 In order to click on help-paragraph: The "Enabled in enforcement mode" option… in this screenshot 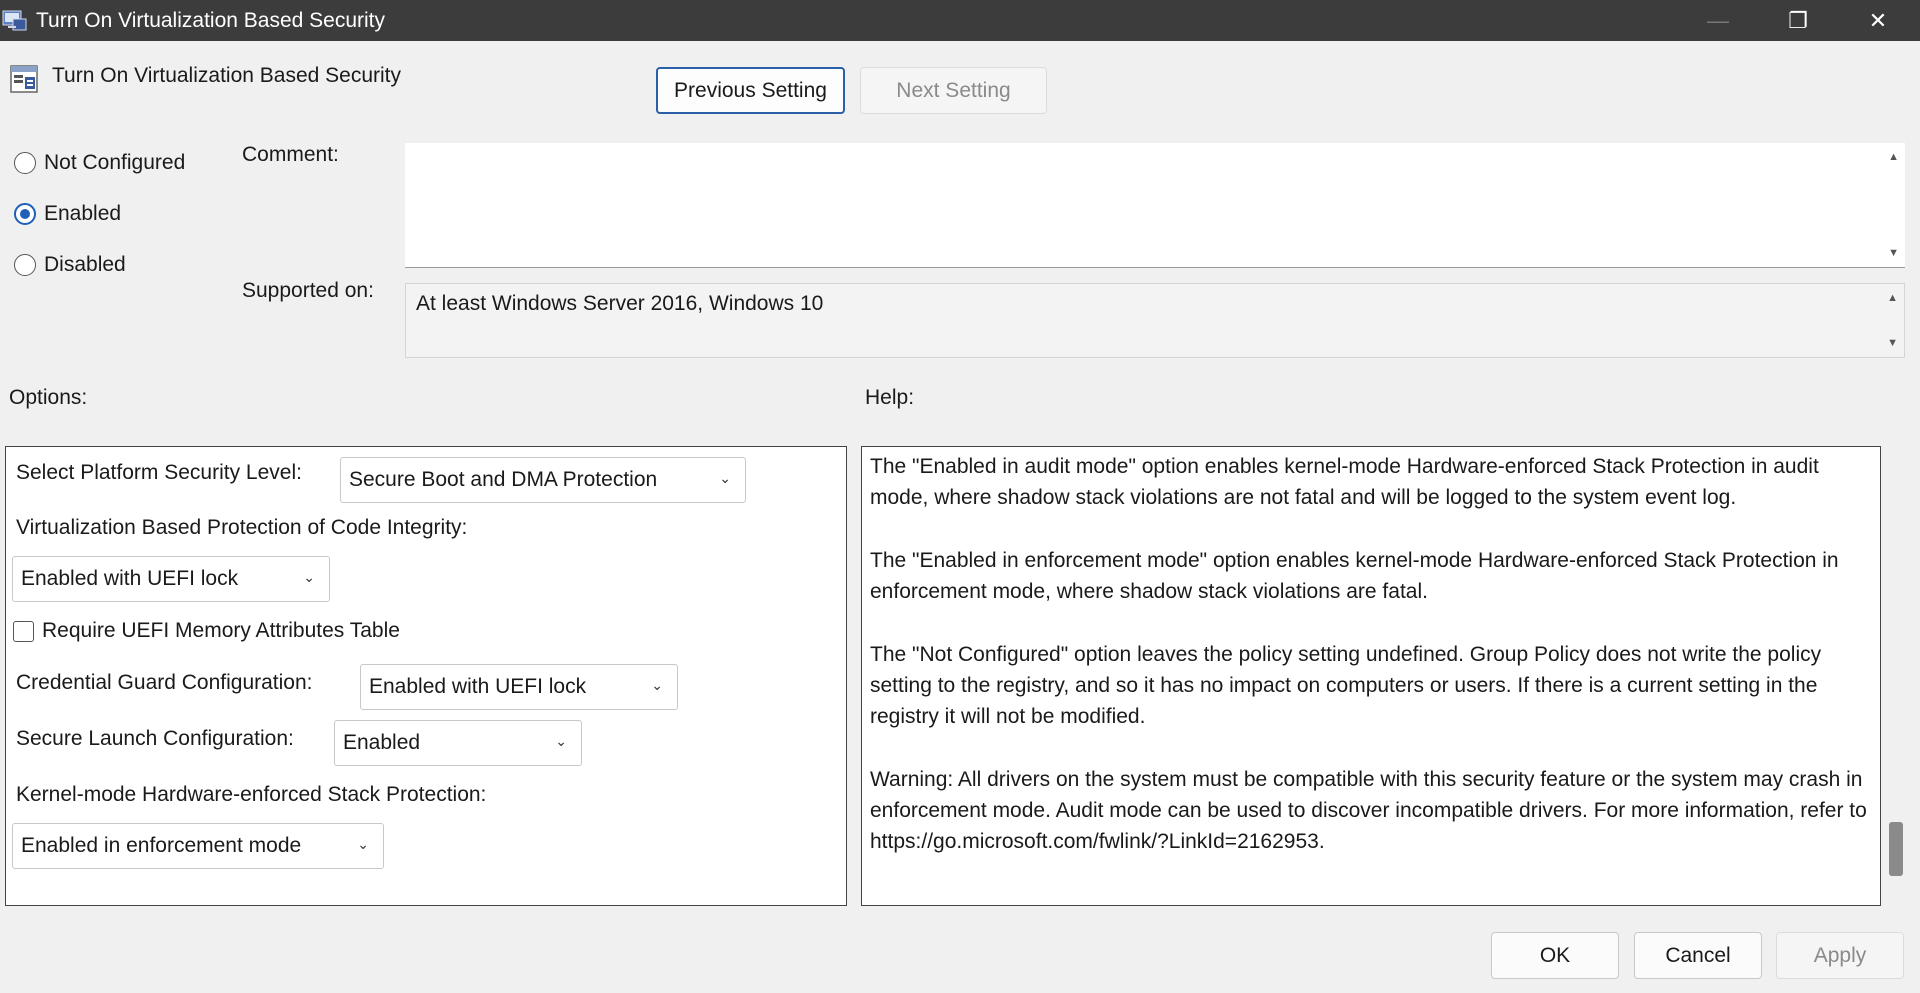, I will do `click(1354, 576)`.